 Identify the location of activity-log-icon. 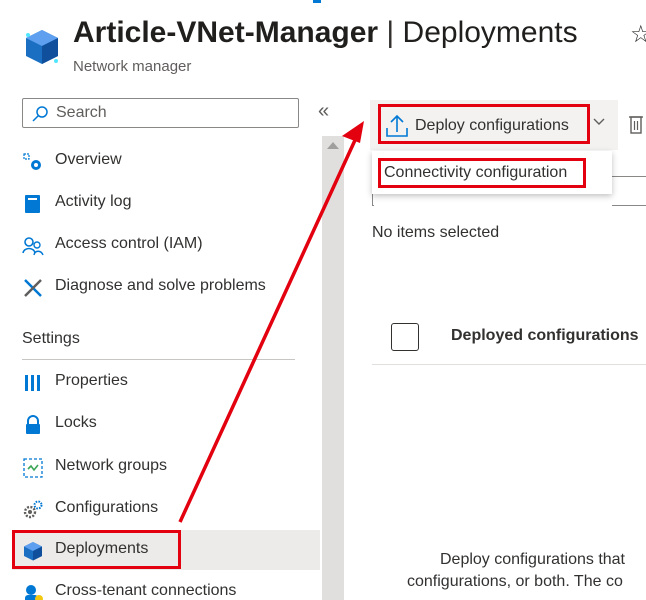
(32, 204).